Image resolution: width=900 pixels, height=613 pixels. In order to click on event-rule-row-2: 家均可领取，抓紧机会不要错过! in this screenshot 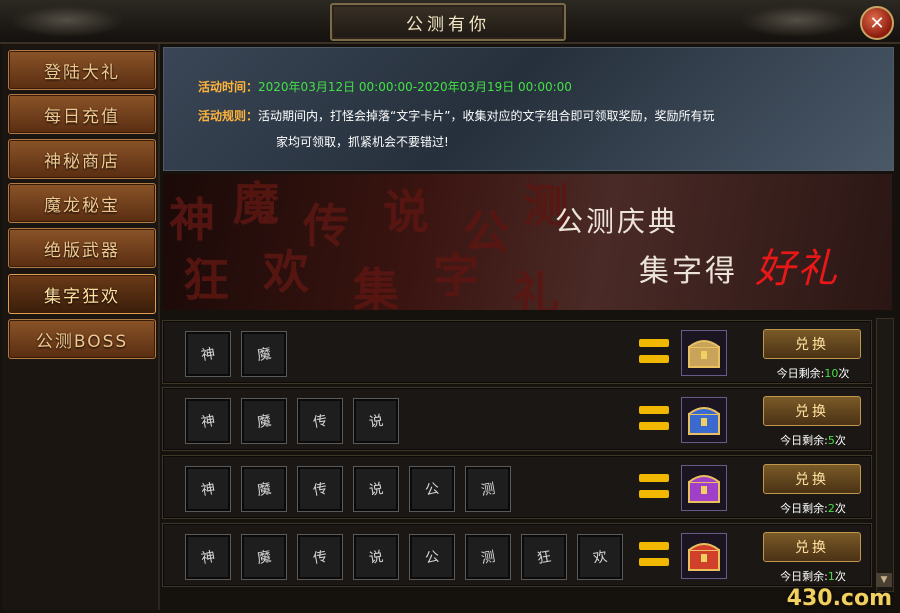, I will do `click(362, 142)`.